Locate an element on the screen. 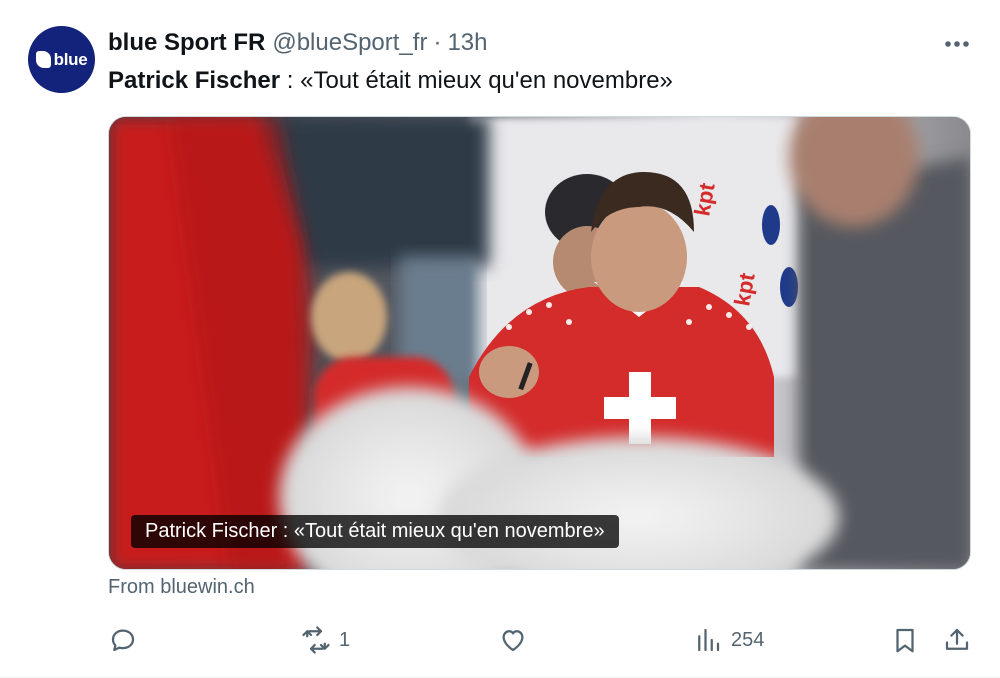  reply-icon is located at coordinates (123, 640).